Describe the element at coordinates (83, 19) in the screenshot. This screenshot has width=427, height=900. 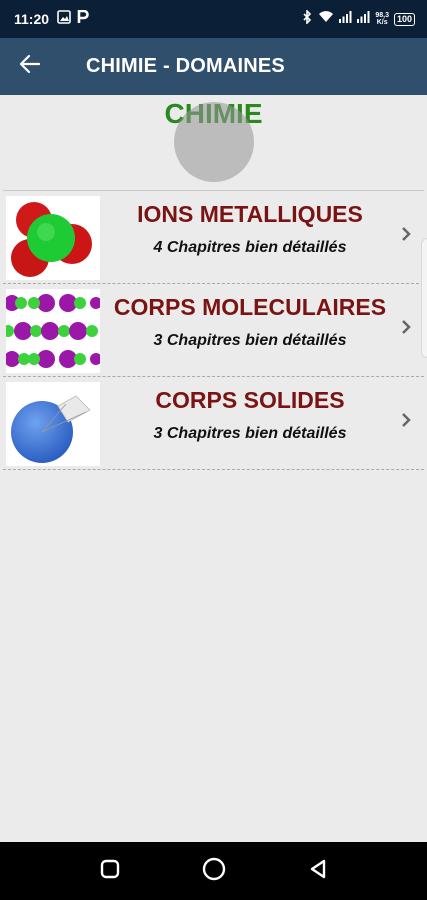
I see `parking-icon` at that location.